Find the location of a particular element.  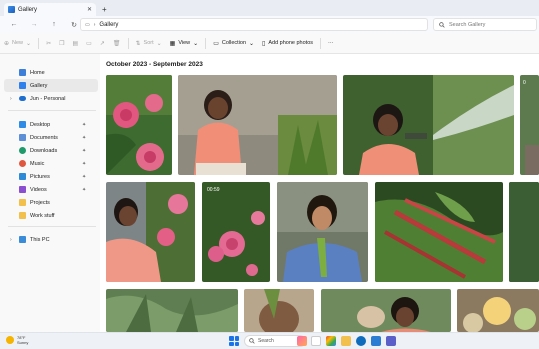

sun-icon is located at coordinates (10, 340).